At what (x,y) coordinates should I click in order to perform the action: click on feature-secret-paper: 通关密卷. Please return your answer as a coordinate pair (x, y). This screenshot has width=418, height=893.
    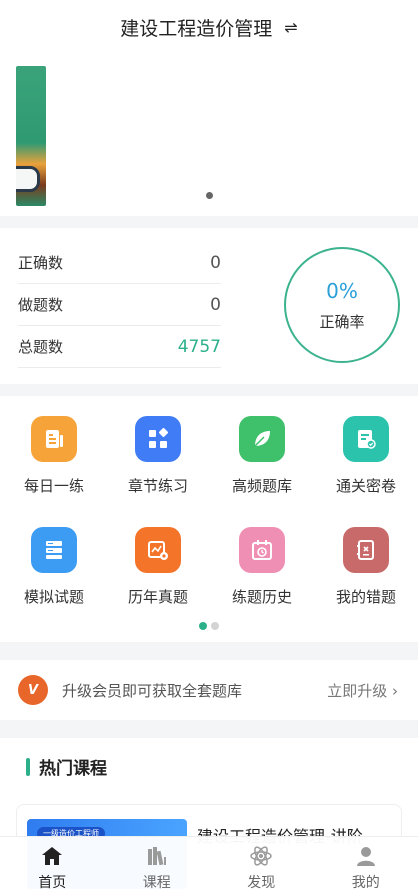
    Looking at the image, I should click on (366, 456).